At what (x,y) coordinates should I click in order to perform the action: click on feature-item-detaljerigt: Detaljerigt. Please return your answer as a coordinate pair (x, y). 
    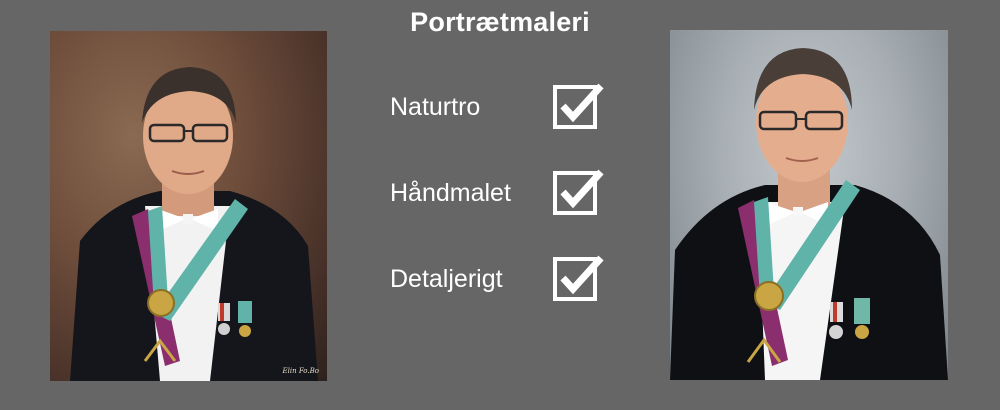
    Looking at the image, I should click on (505, 278).